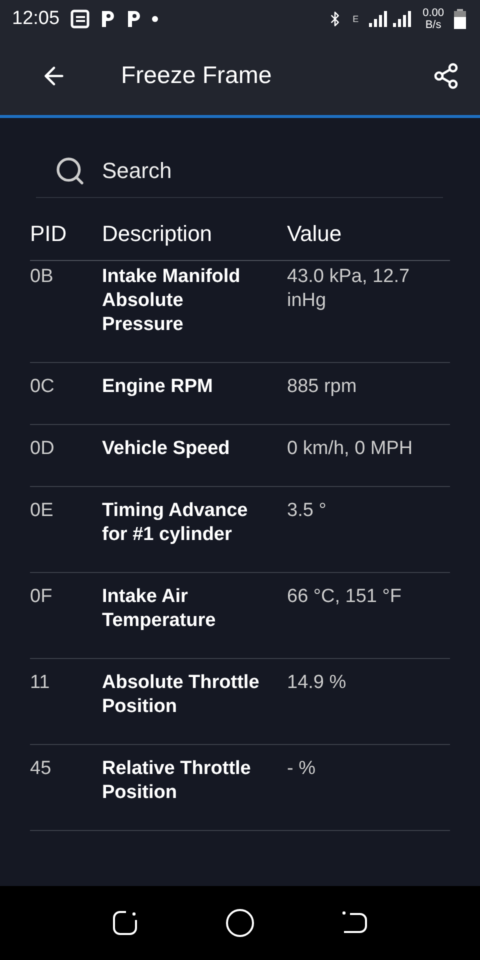 Image resolution: width=480 pixels, height=960 pixels. Describe the element at coordinates (158, 234) in the screenshot. I see `column-header: Description` at that location.